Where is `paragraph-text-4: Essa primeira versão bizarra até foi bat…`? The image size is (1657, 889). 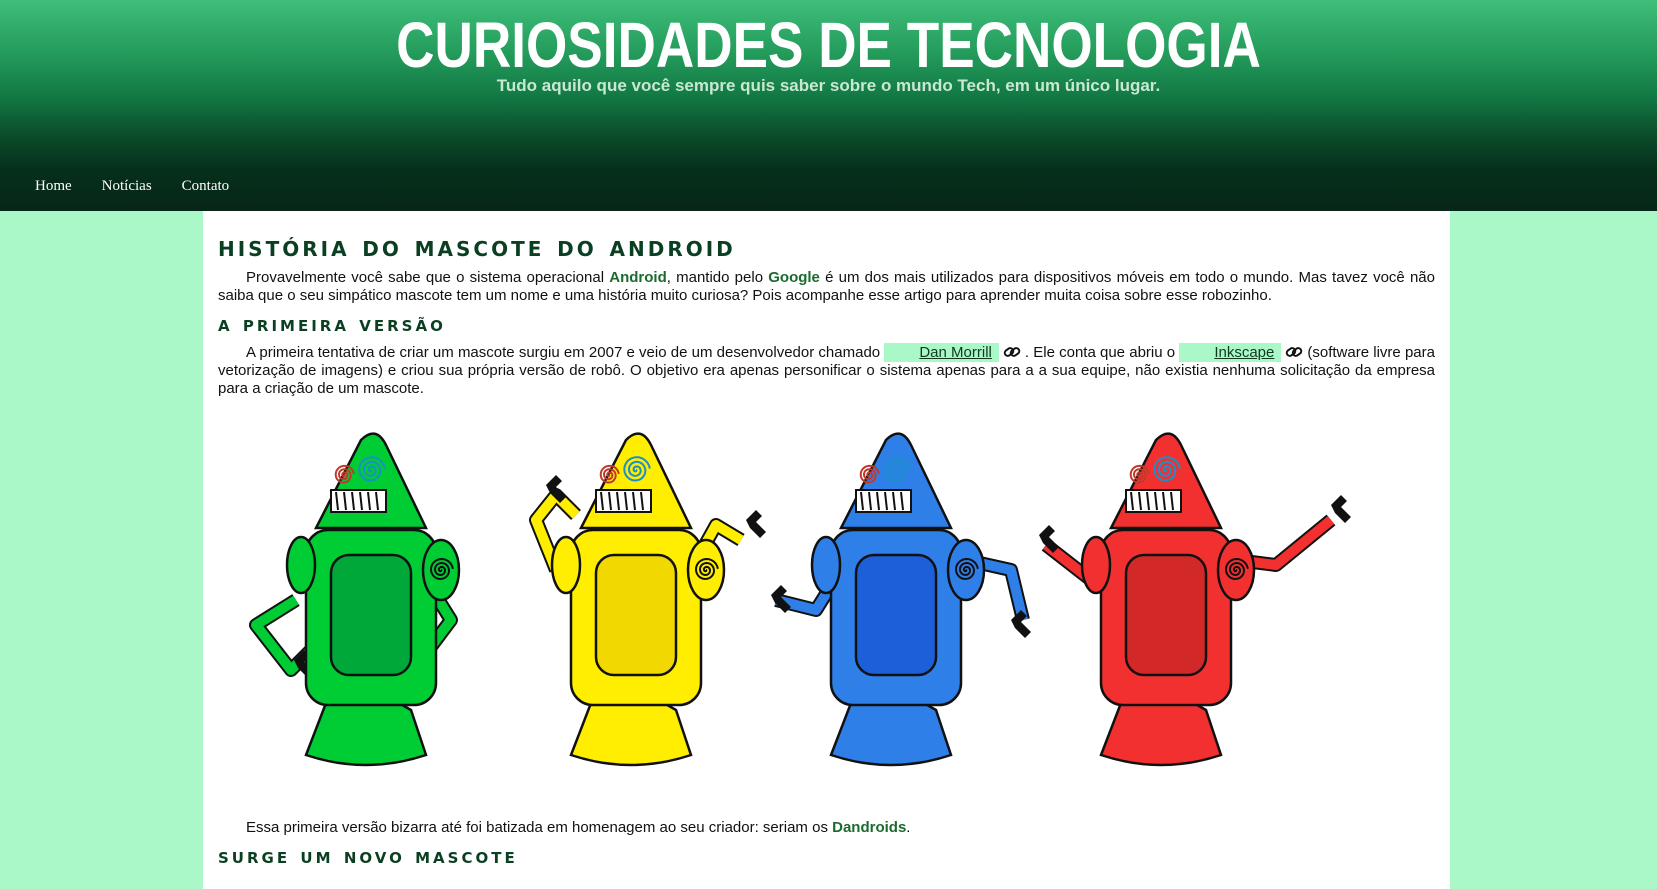
paragraph-text-4: Essa primeira versão bizarra até foi bat… is located at coordinates (539, 827).